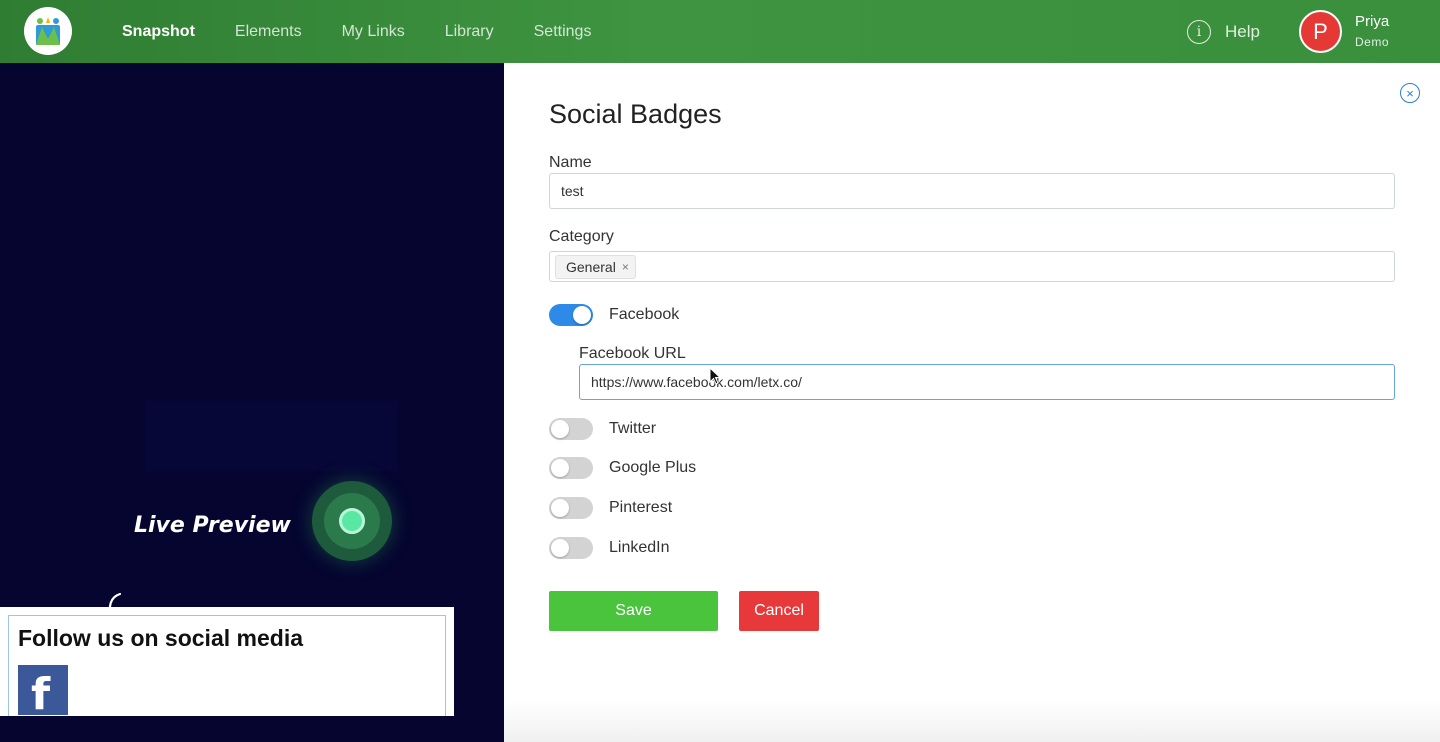  Describe the element at coordinates (1223, 32) in the screenshot. I see `help-link: i Help` at that location.